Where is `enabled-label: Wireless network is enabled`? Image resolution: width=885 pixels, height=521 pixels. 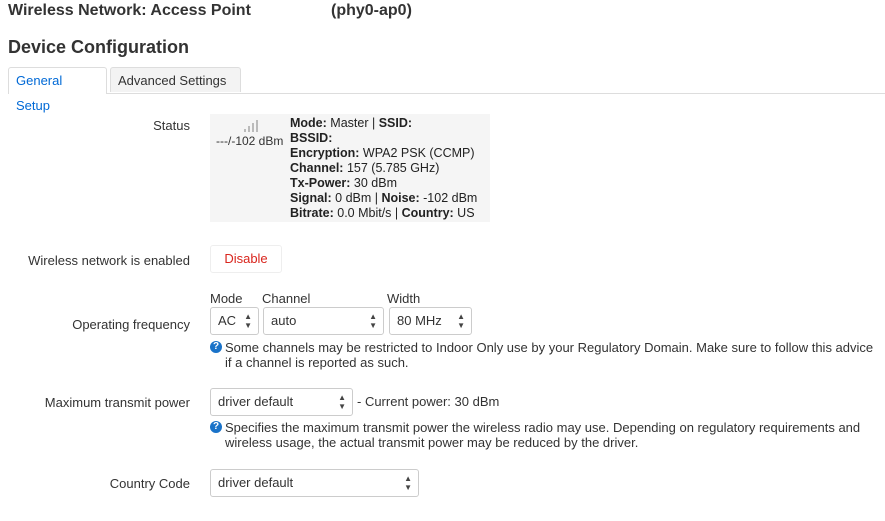 enabled-label: Wireless network is enabled is located at coordinates (109, 260).